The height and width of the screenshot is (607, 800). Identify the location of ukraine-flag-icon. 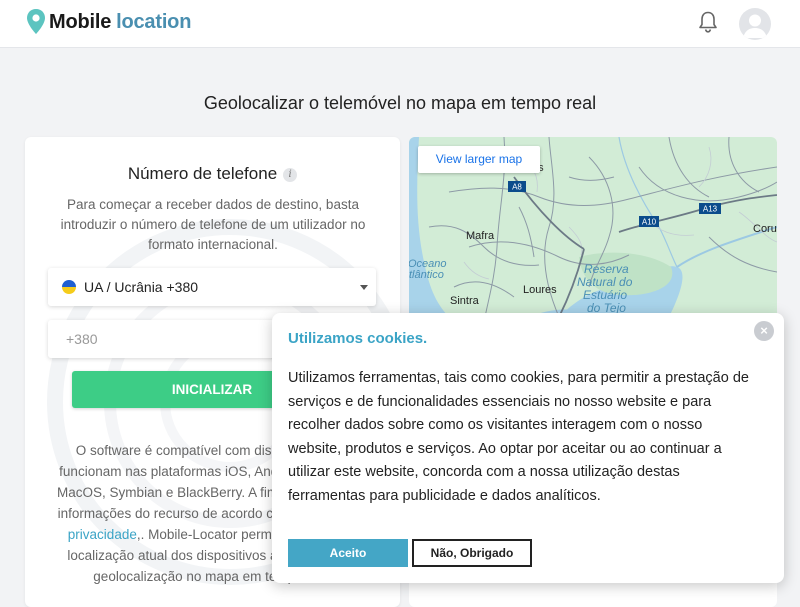
(69, 287).